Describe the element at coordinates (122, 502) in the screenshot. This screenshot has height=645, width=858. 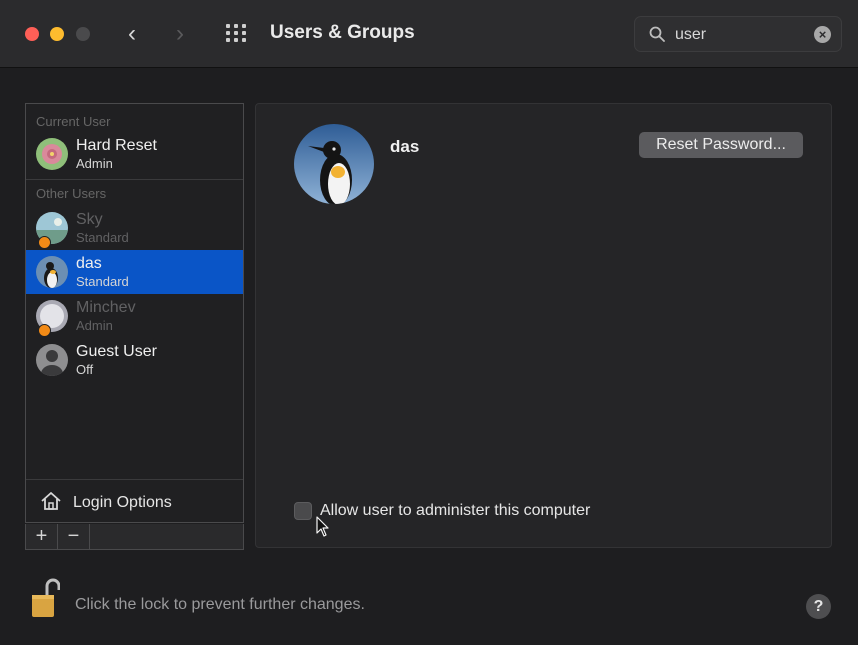
I see `login-options-label: Login Options` at that location.